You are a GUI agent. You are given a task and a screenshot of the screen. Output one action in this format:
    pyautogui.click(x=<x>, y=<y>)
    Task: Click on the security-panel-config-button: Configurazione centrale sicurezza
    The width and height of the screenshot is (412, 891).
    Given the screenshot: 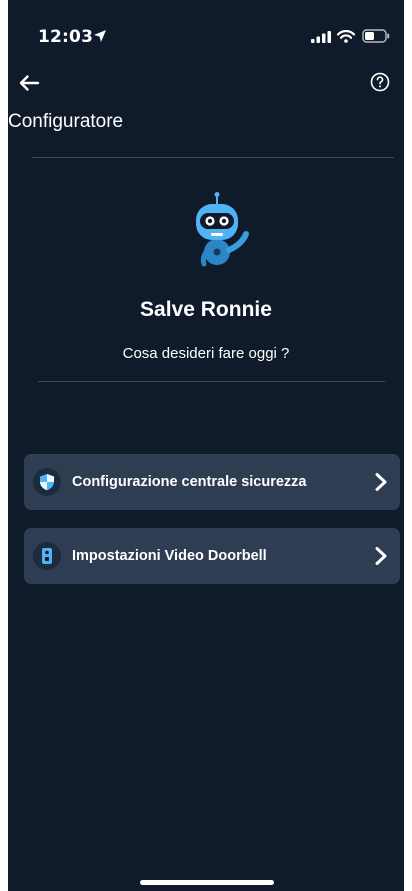 What is the action you would take?
    pyautogui.click(x=212, y=482)
    